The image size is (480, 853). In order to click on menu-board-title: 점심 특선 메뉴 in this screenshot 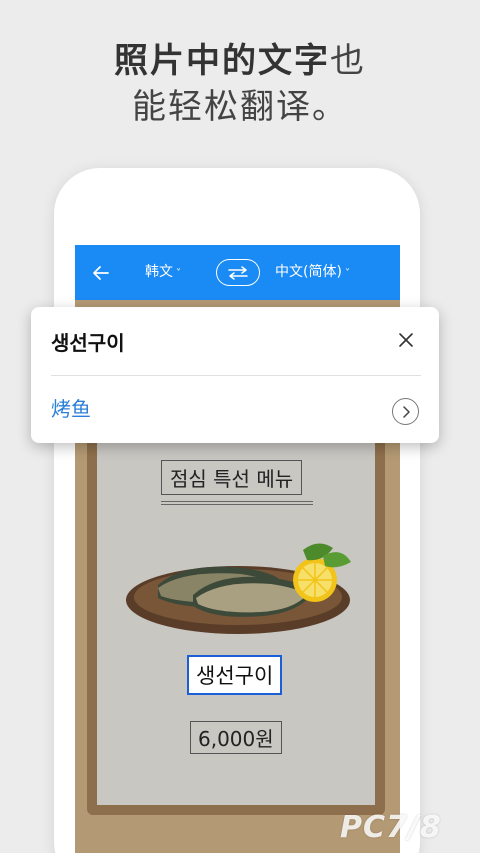, I will do `click(232, 477)`.